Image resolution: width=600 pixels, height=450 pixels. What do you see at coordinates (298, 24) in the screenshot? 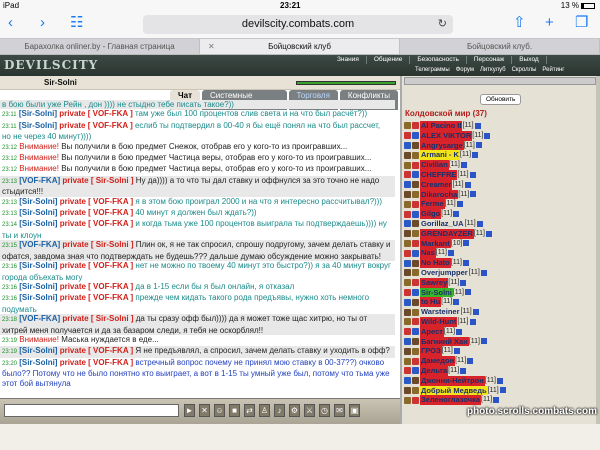
I see `address-bar: devilscity.combats.com ↻` at bounding box center [298, 24].